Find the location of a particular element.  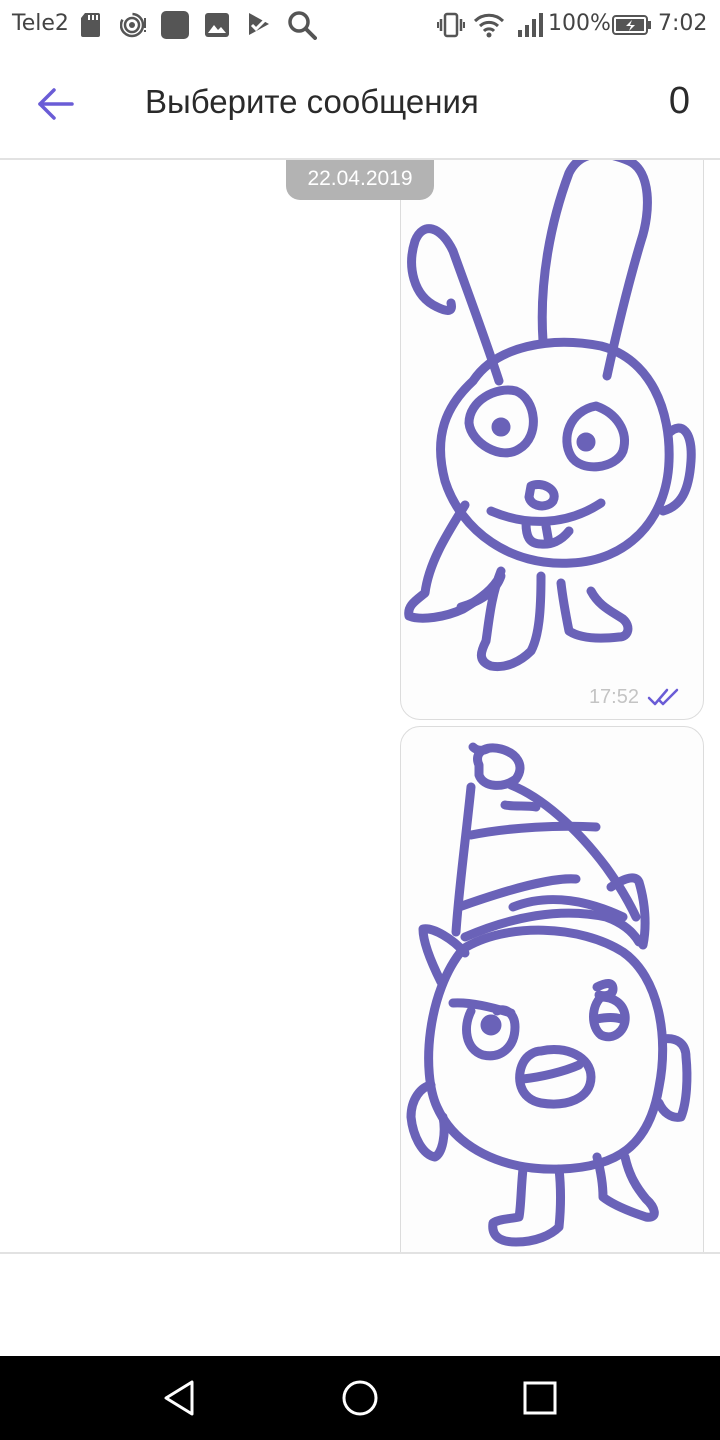

nav-home-button is located at coordinates (360, 1398).